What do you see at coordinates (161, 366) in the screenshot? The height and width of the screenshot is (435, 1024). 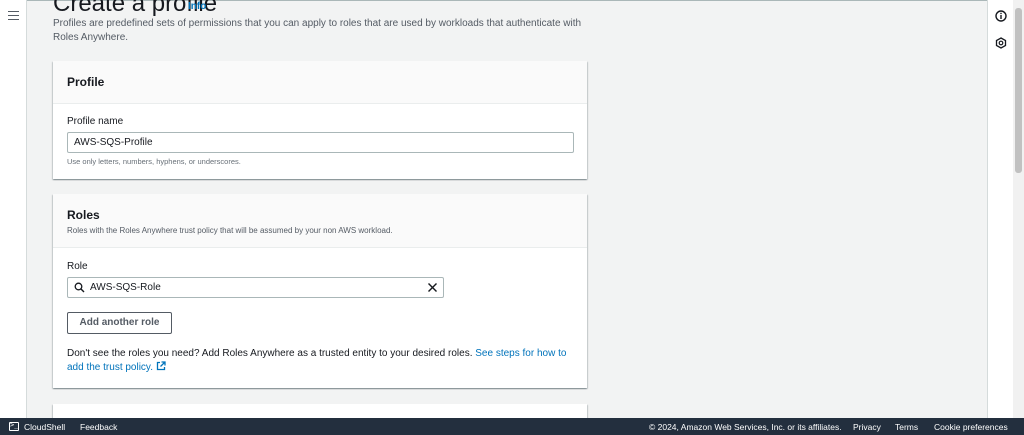 I see `external-link-icon` at bounding box center [161, 366].